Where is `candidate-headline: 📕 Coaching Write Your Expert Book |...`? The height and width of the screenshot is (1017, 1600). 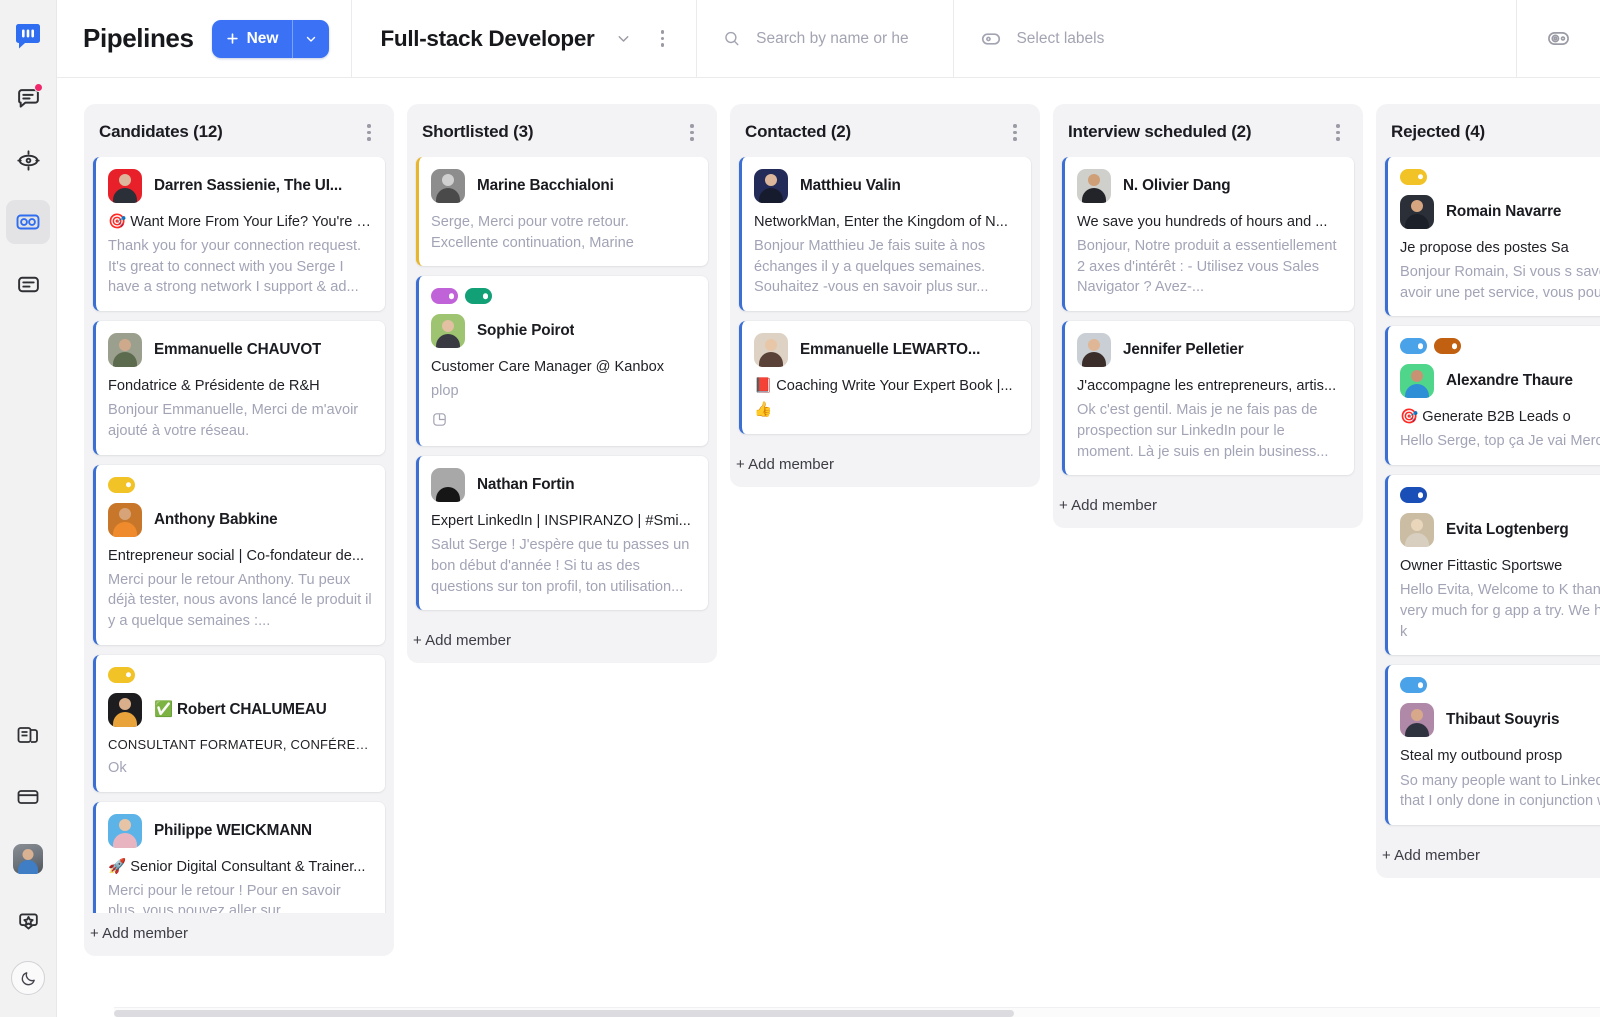 candidate-headline: 📕 Coaching Write Your Expert Book |... is located at coordinates (883, 386).